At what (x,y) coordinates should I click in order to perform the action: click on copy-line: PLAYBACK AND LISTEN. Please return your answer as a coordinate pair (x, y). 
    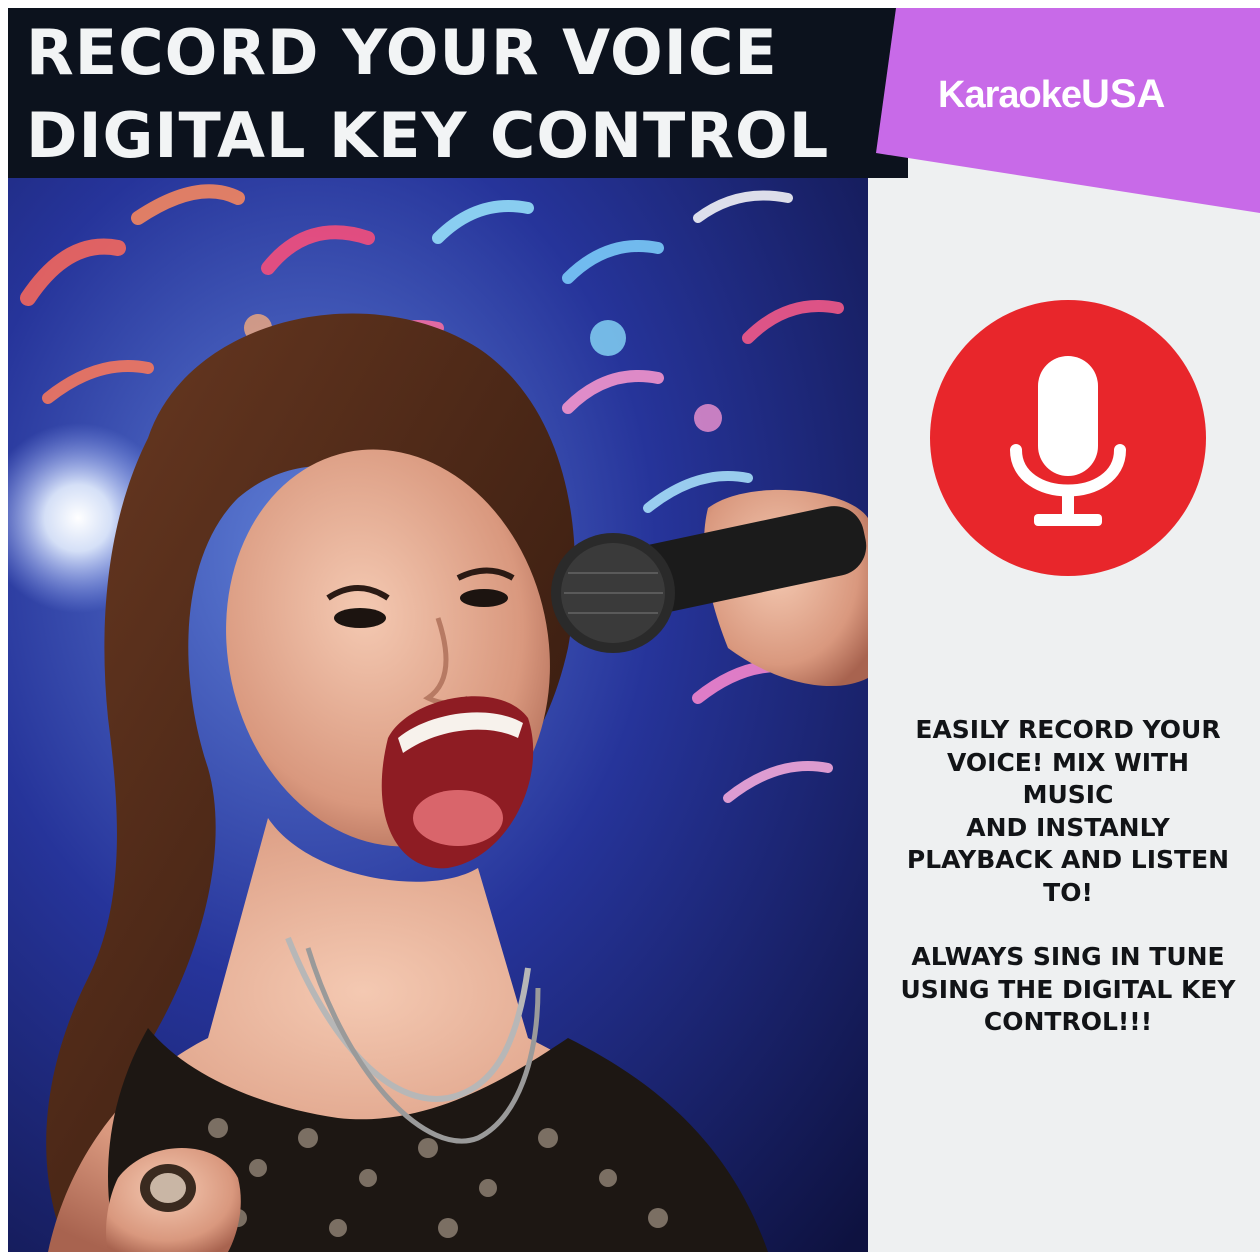
    Looking at the image, I should click on (1068, 859).